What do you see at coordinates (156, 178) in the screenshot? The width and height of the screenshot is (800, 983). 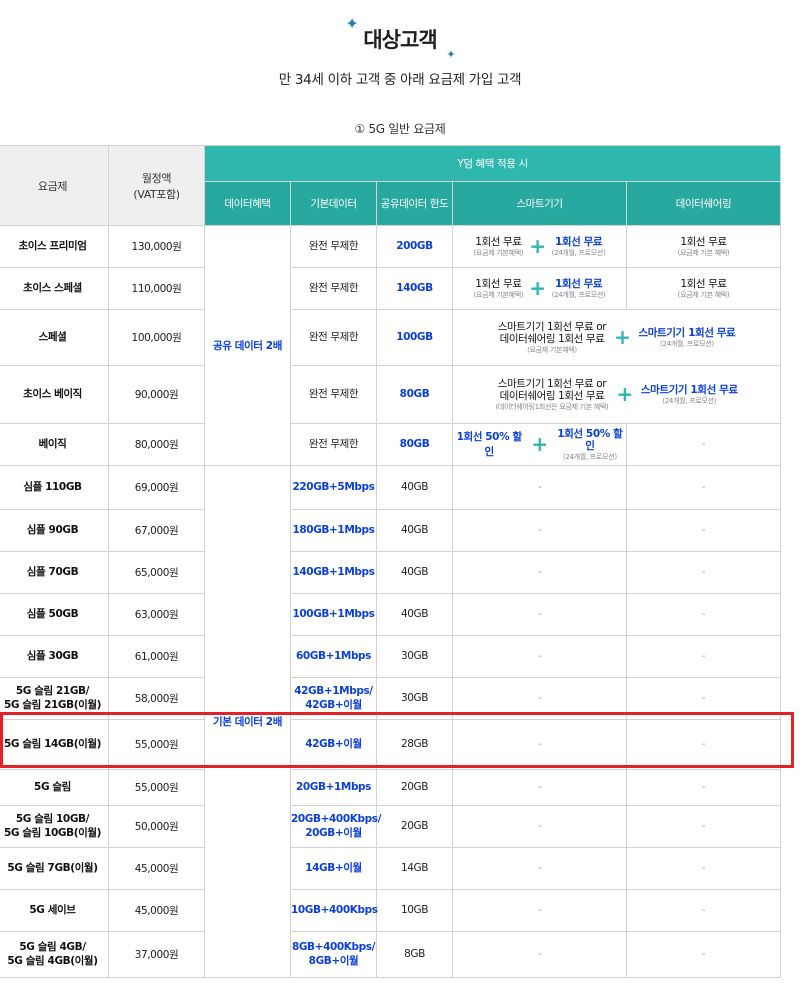 I see `header-fee-line1: 월정액` at bounding box center [156, 178].